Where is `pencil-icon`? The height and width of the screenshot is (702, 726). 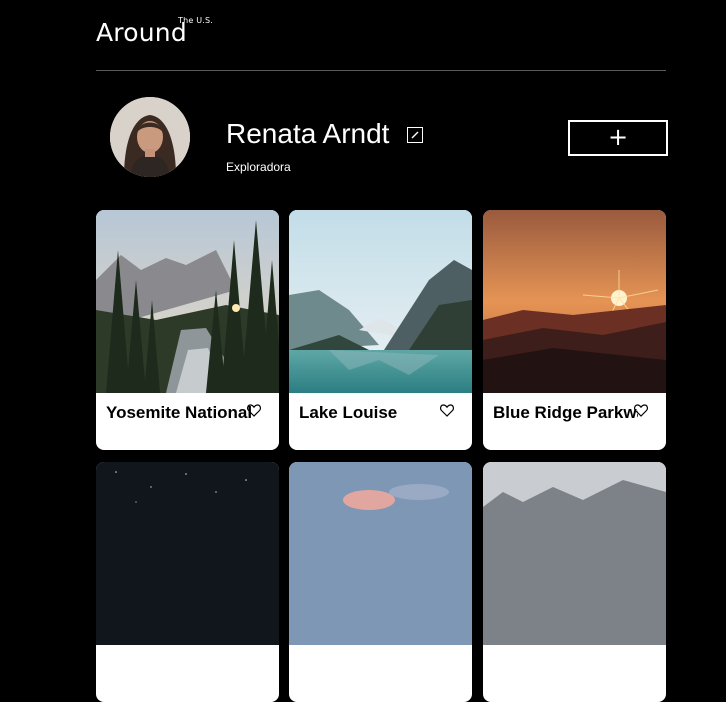 pencil-icon is located at coordinates (415, 135).